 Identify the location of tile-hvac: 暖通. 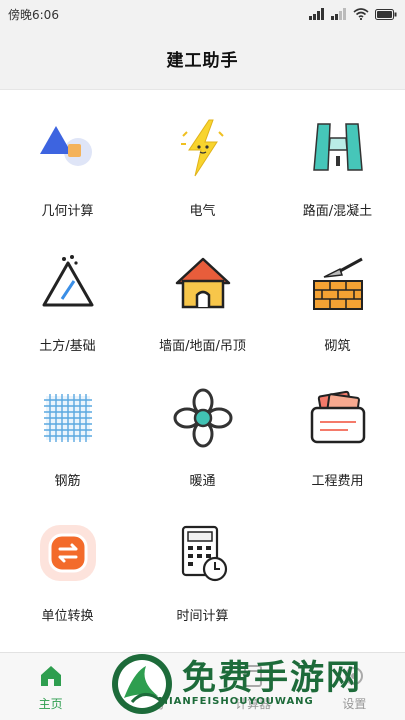
(202, 429).